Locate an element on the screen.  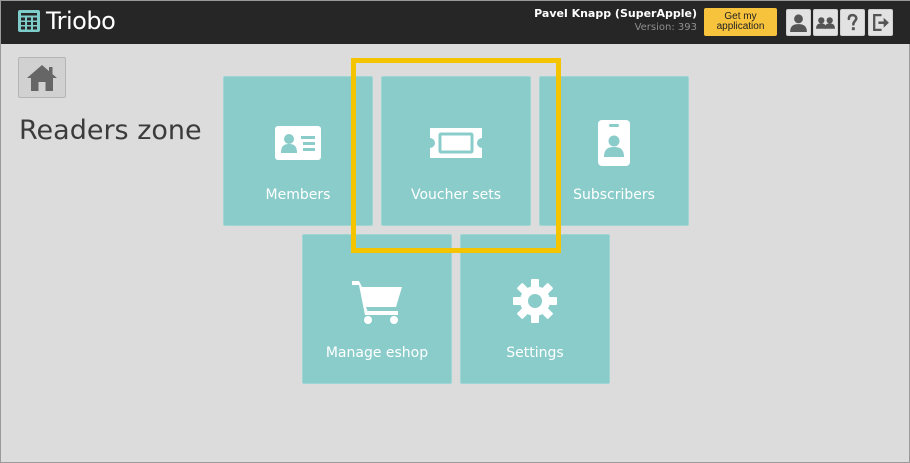
user-icon is located at coordinates (798, 23).